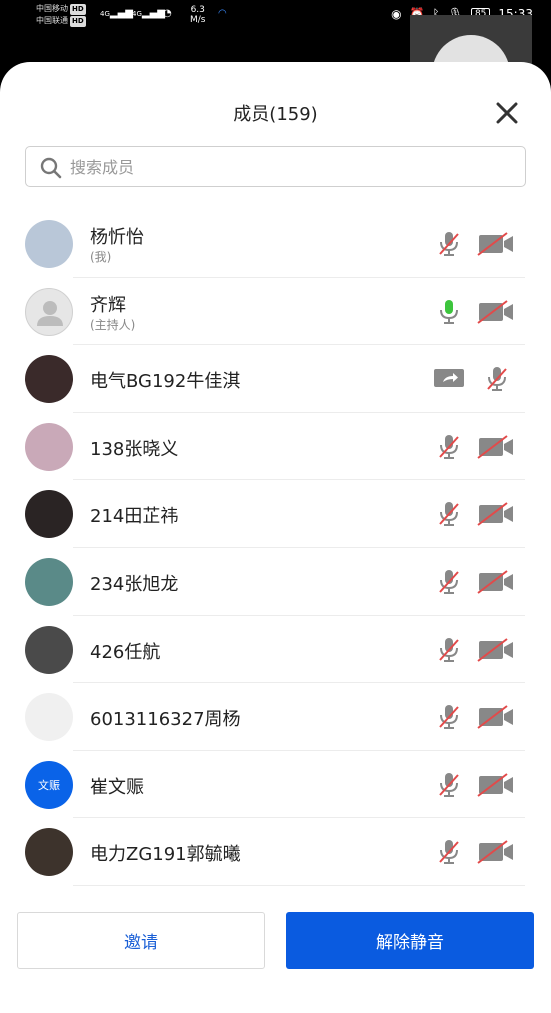  Describe the element at coordinates (52, 20) in the screenshot. I see `carrier-2: 中国联通` at that location.